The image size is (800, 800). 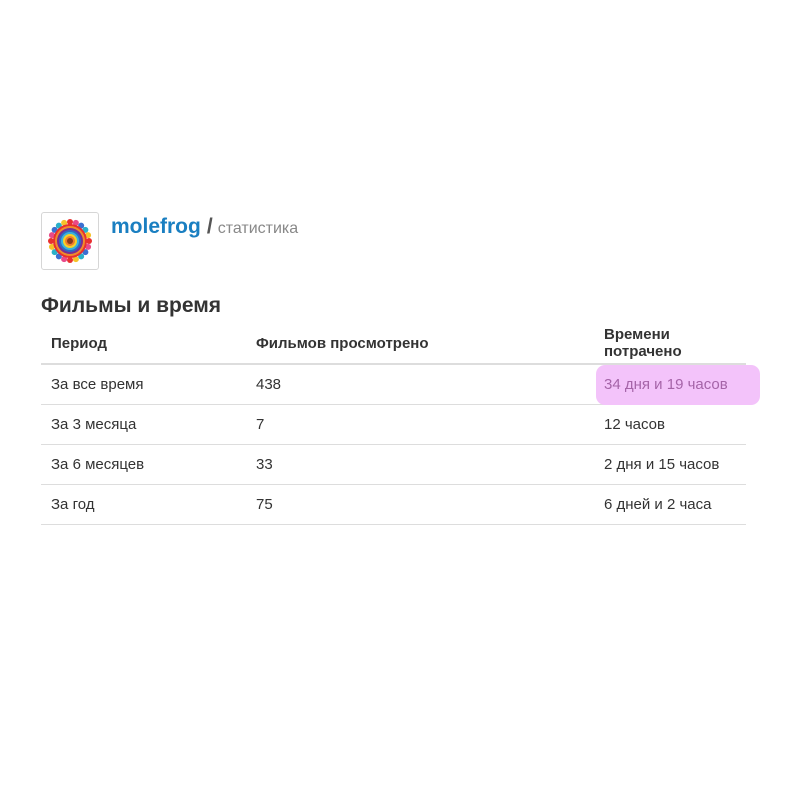 What do you see at coordinates (670, 424) in the screenshot?
I see `cell-time: 12 часов` at bounding box center [670, 424].